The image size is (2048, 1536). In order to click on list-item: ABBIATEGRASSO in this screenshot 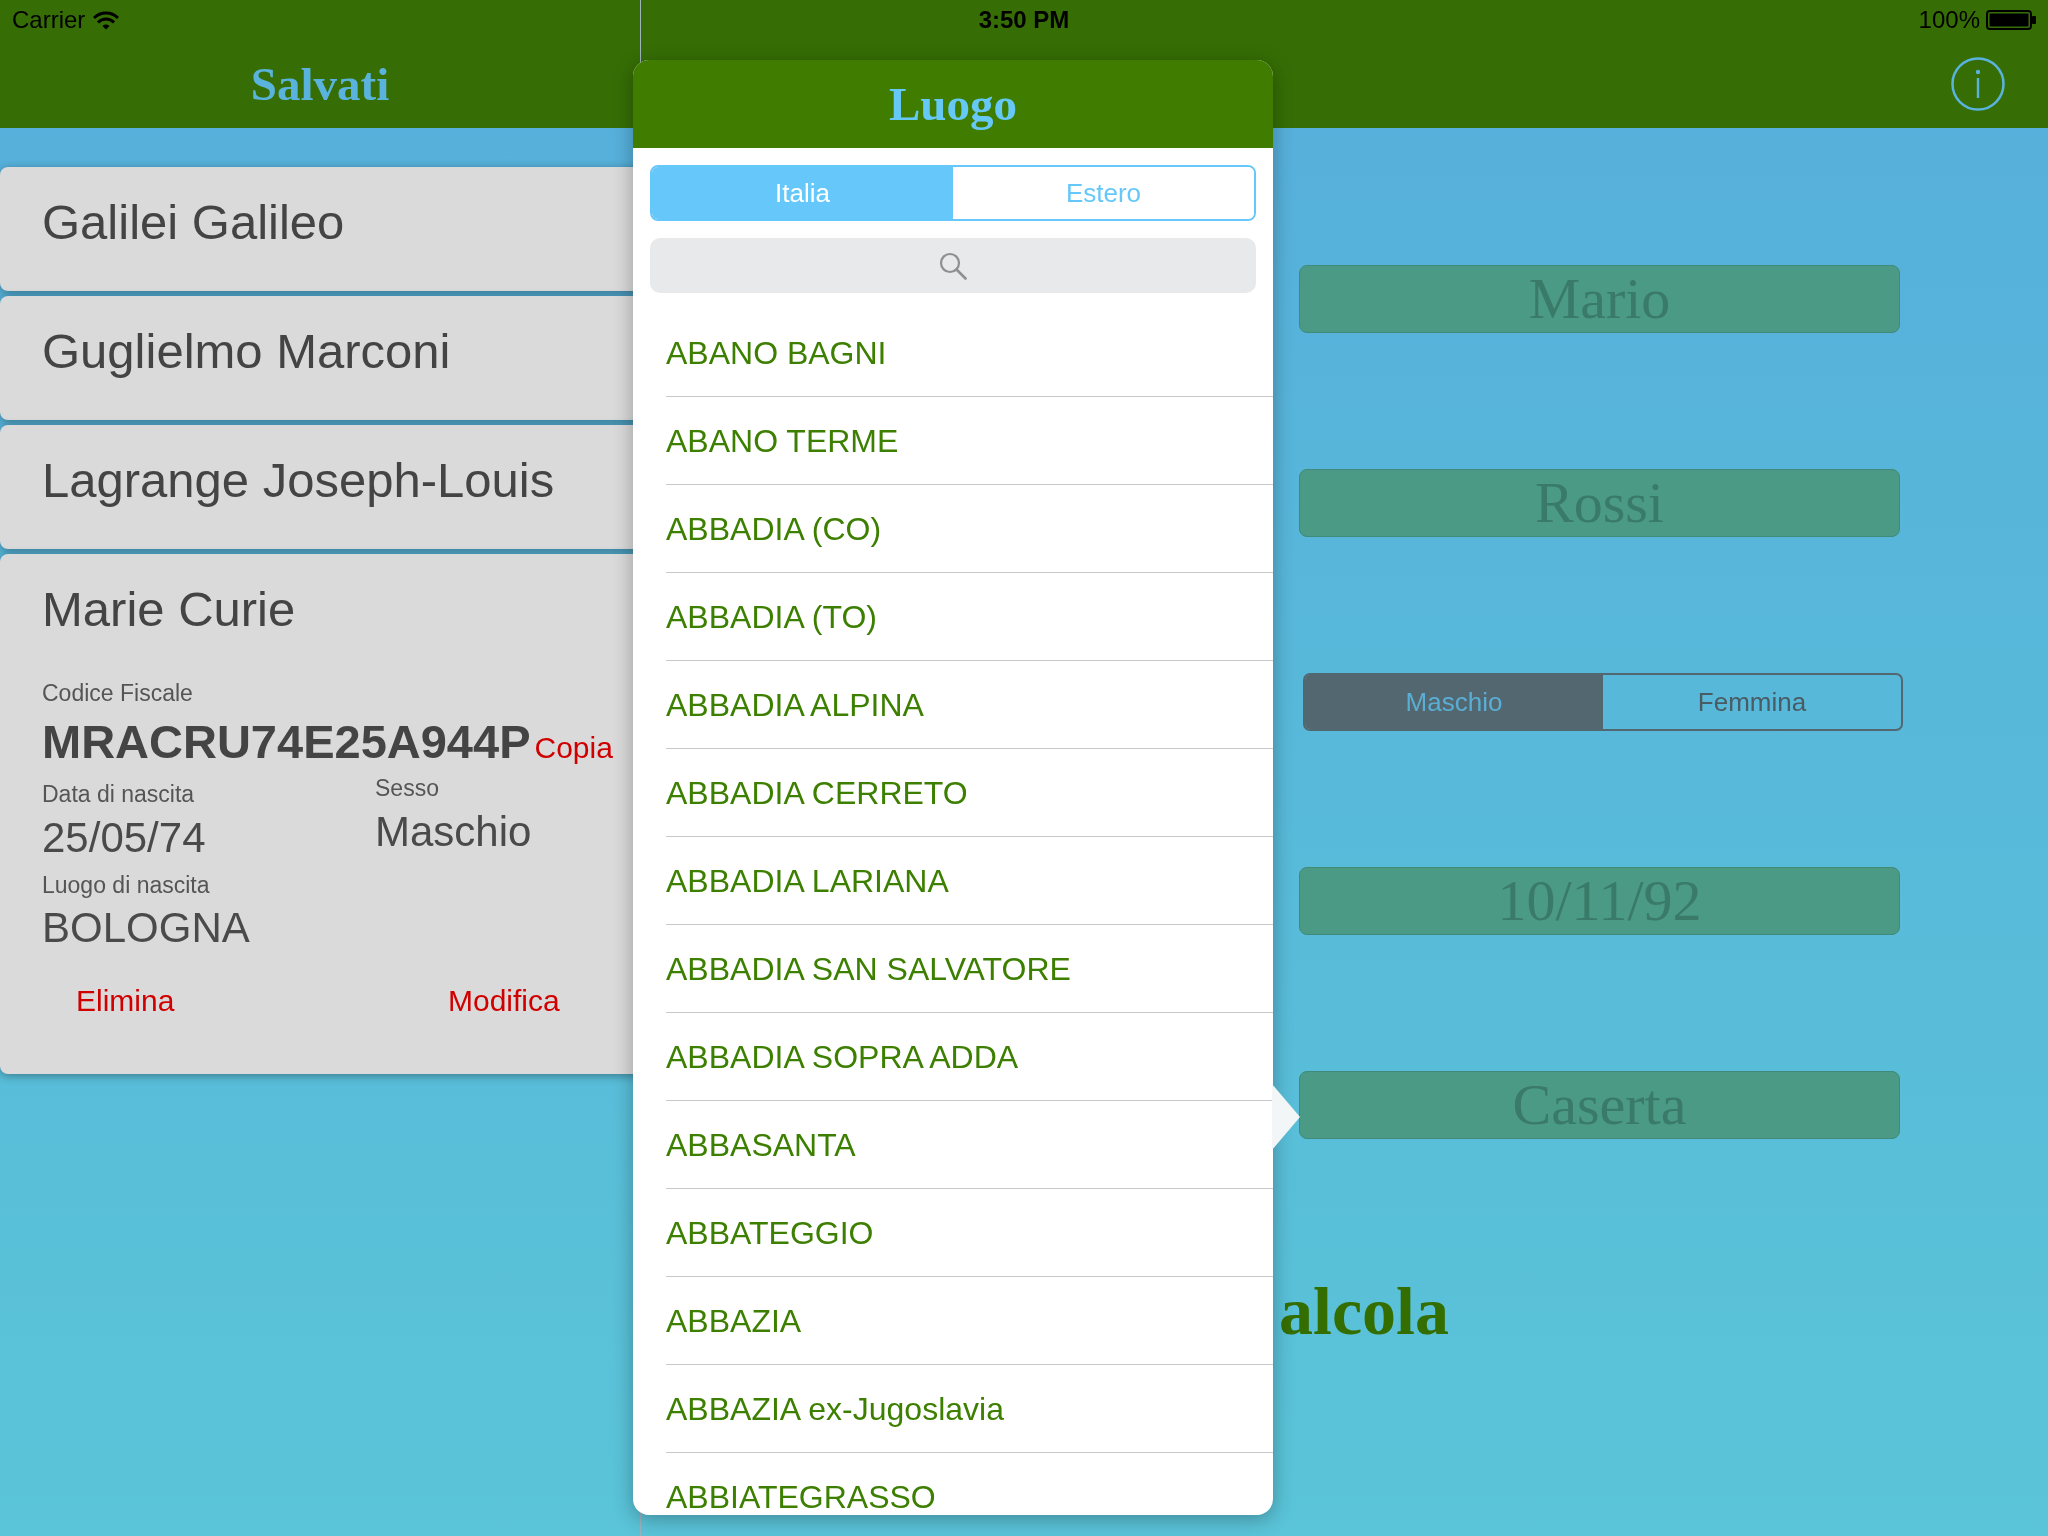, I will do `click(969, 1484)`.